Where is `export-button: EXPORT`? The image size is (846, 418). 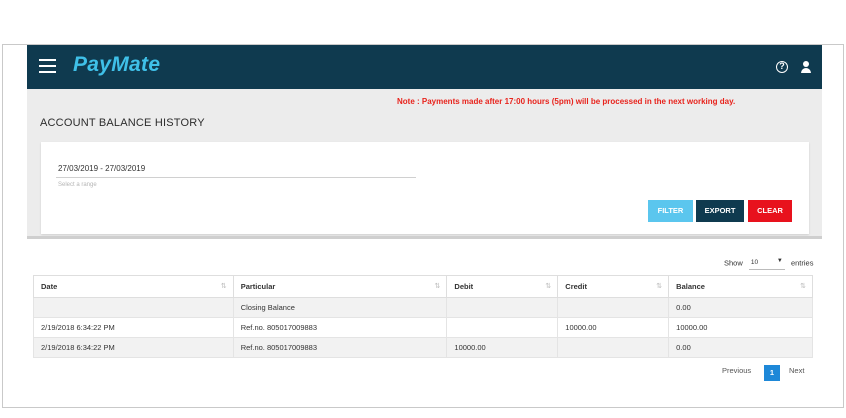 export-button: EXPORT is located at coordinates (720, 211).